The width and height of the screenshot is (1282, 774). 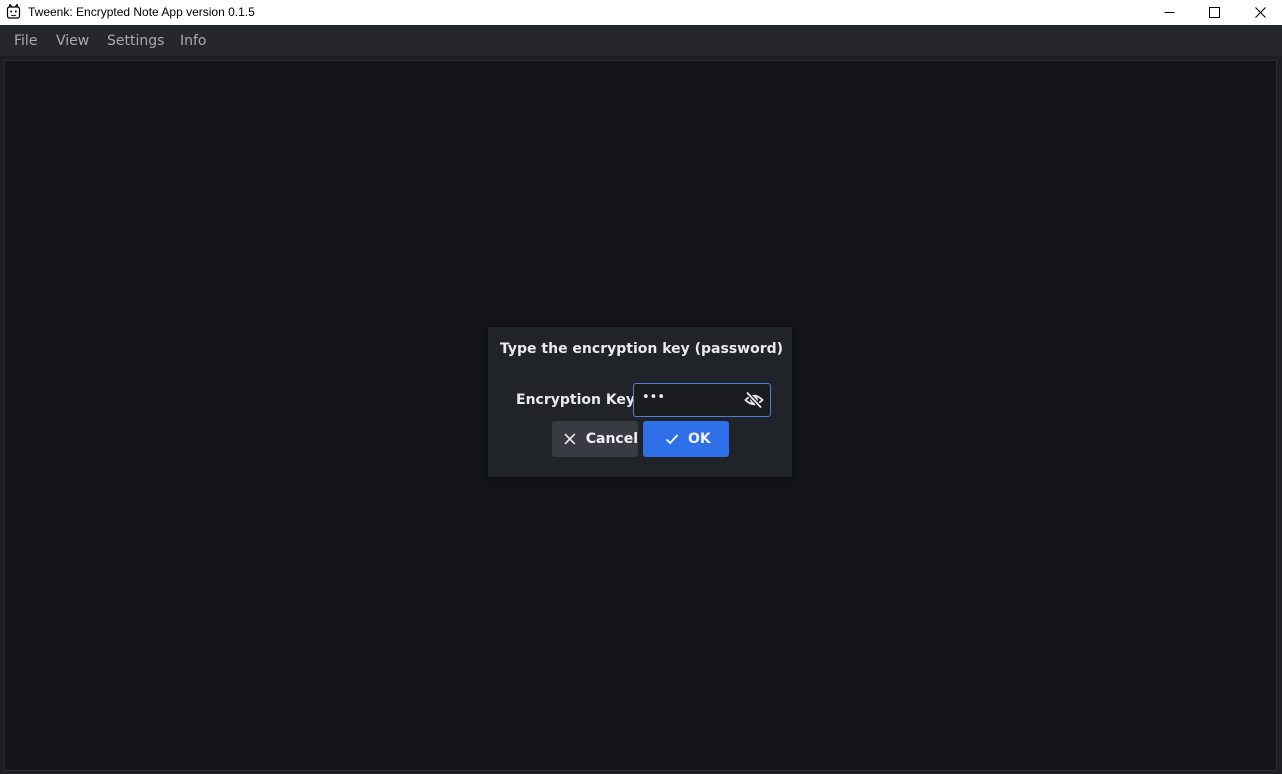 What do you see at coordinates (654, 397) in the screenshot?
I see `encryption-key-value: •••` at bounding box center [654, 397].